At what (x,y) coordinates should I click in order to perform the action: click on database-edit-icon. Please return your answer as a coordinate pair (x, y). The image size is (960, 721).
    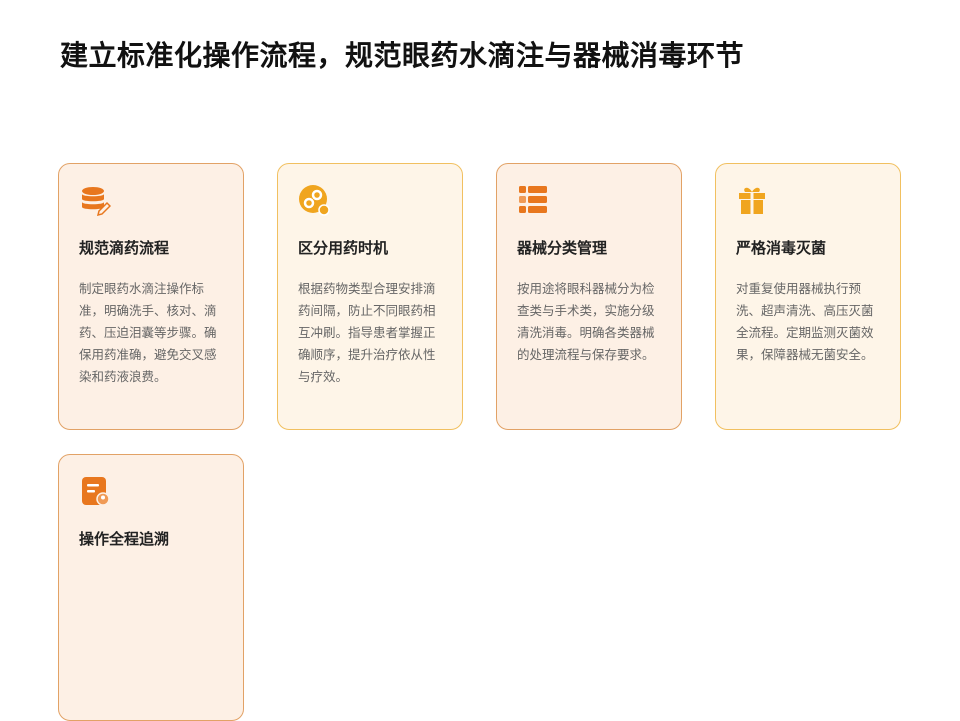
    Looking at the image, I should click on (95, 200).